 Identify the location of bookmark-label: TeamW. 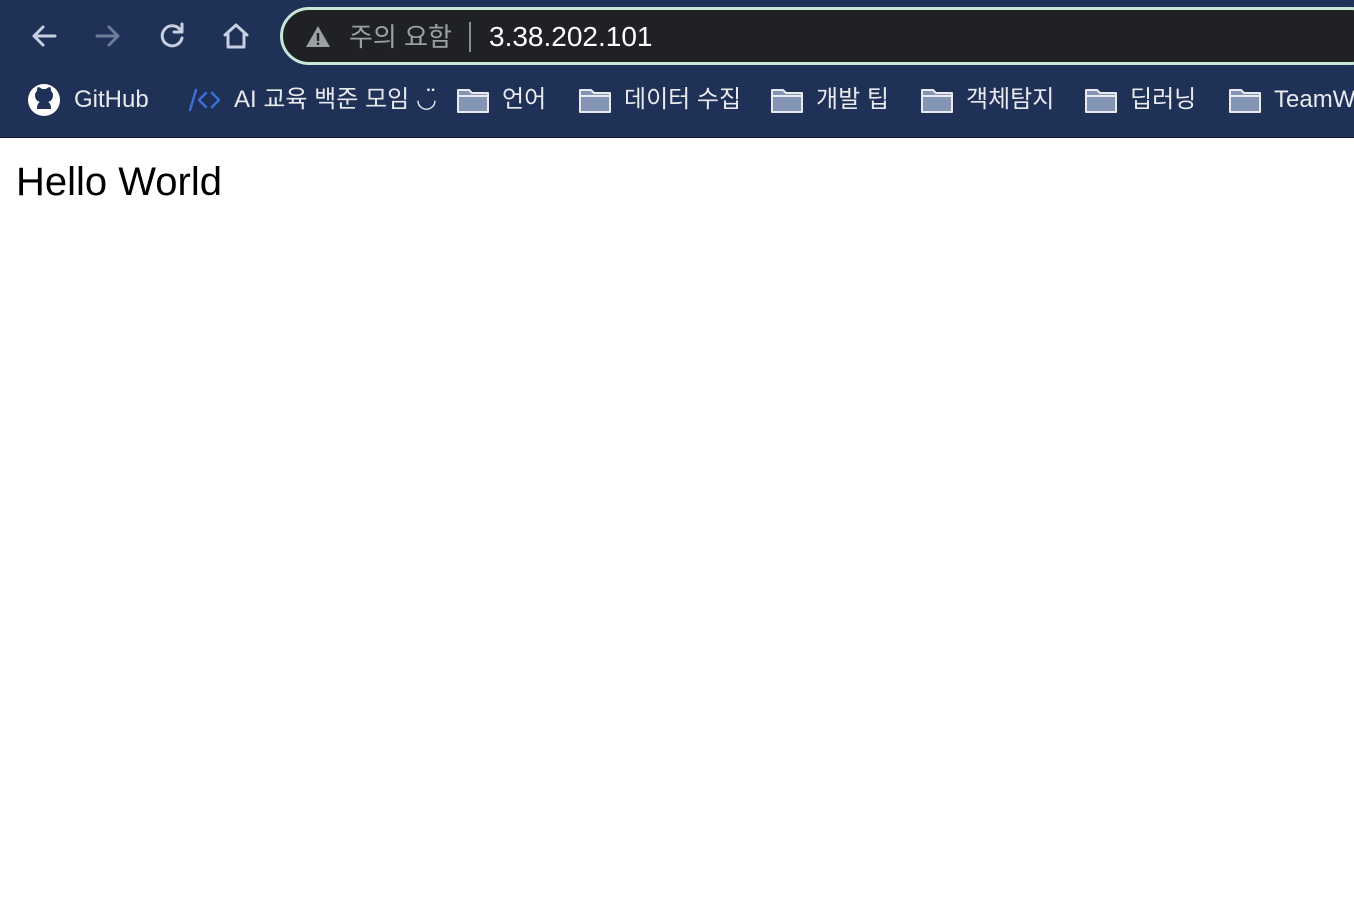
(1314, 99).